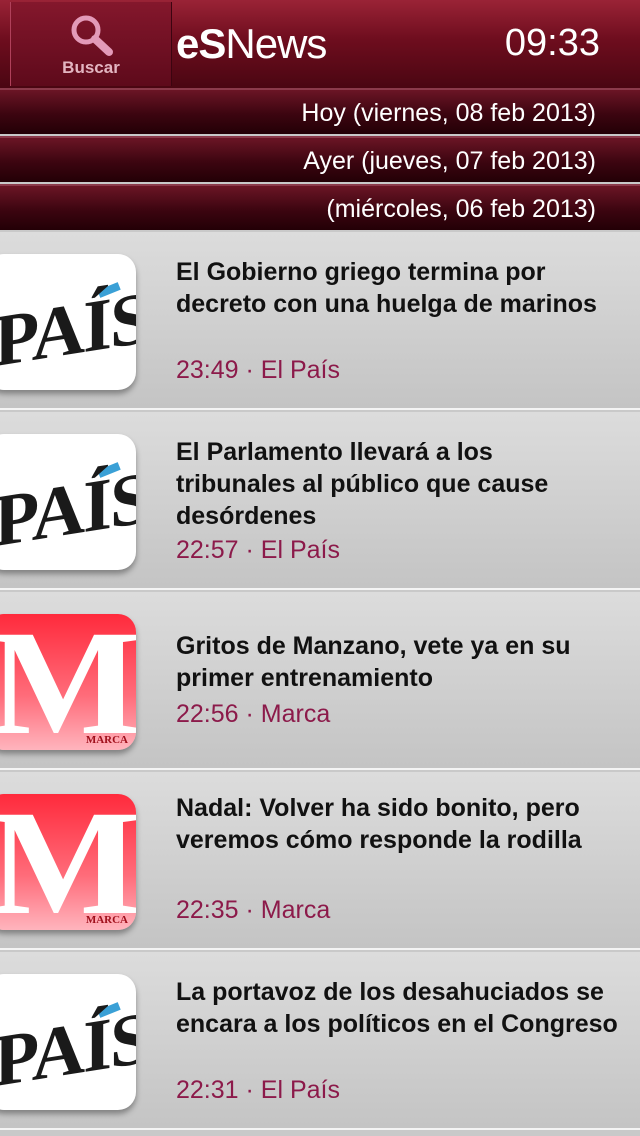 Image resolution: width=640 pixels, height=1136 pixels. Describe the element at coordinates (251, 43) in the screenshot. I see `app-title: eSNews` at that location.